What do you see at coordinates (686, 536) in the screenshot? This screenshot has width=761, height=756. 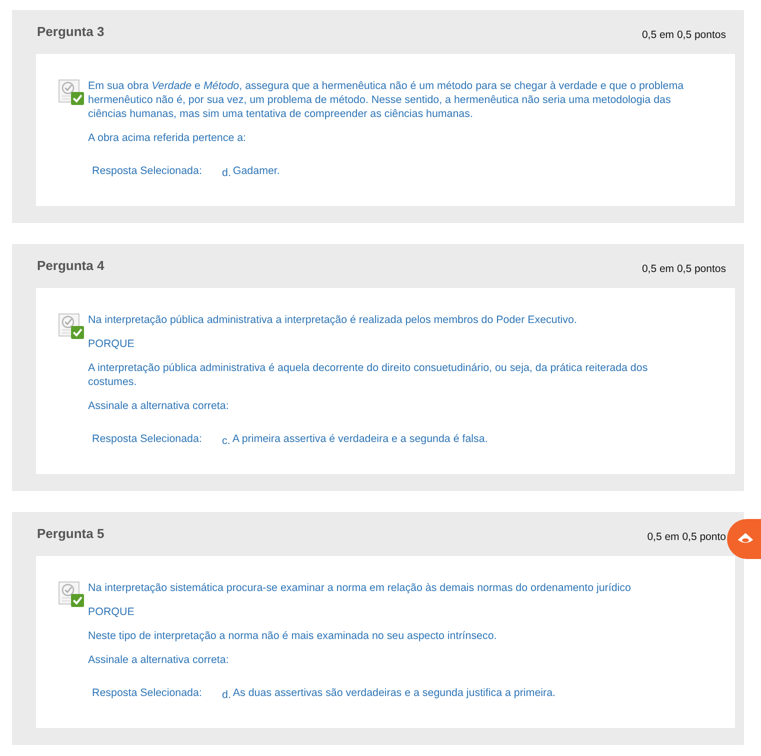 I see `score-text: 0,5 em 0,5 ponto` at bounding box center [686, 536].